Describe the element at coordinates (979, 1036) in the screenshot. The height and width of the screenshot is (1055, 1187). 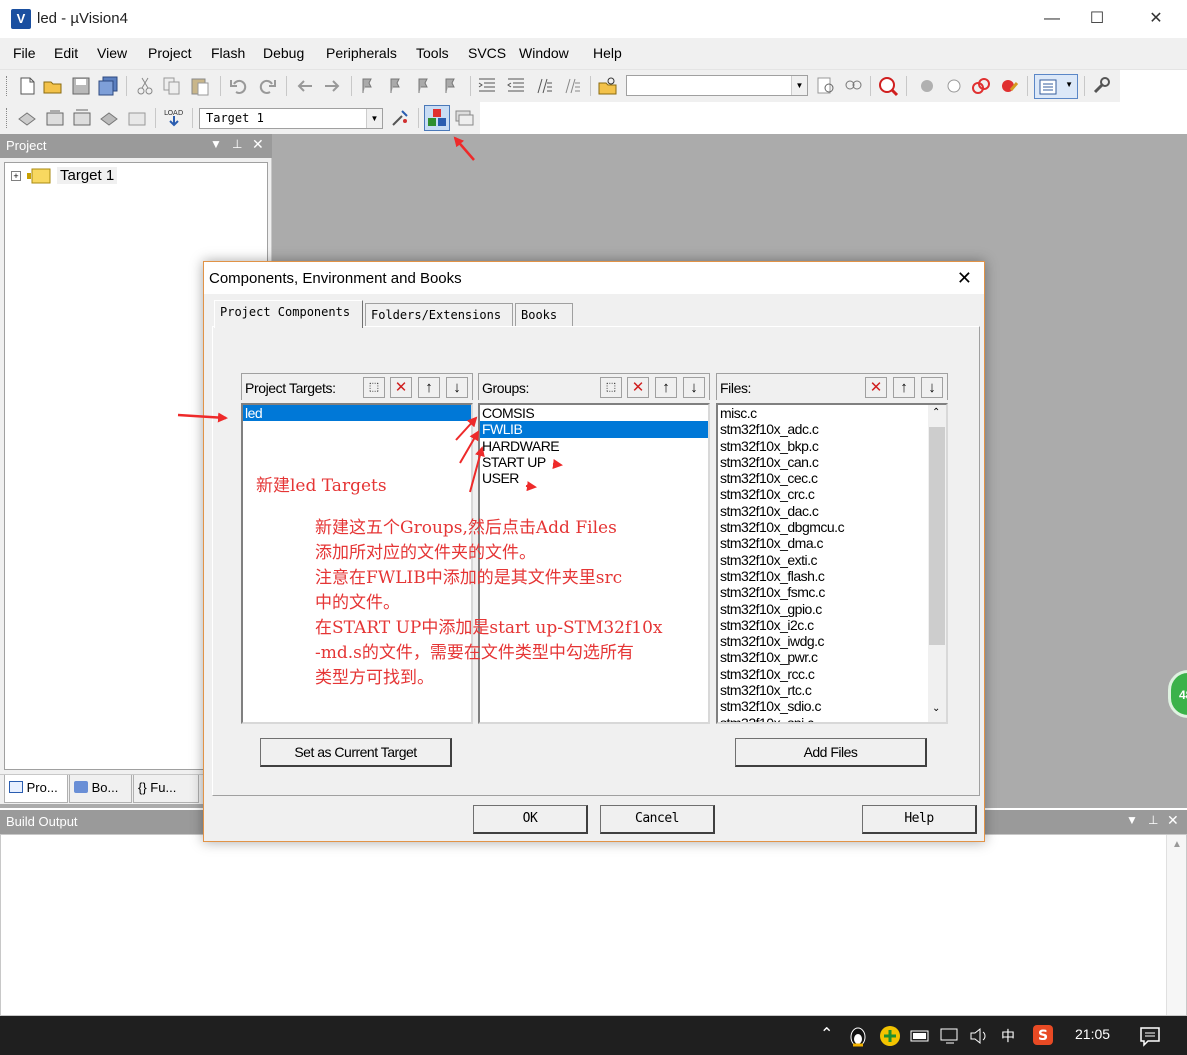
I see `volume-icon` at that location.